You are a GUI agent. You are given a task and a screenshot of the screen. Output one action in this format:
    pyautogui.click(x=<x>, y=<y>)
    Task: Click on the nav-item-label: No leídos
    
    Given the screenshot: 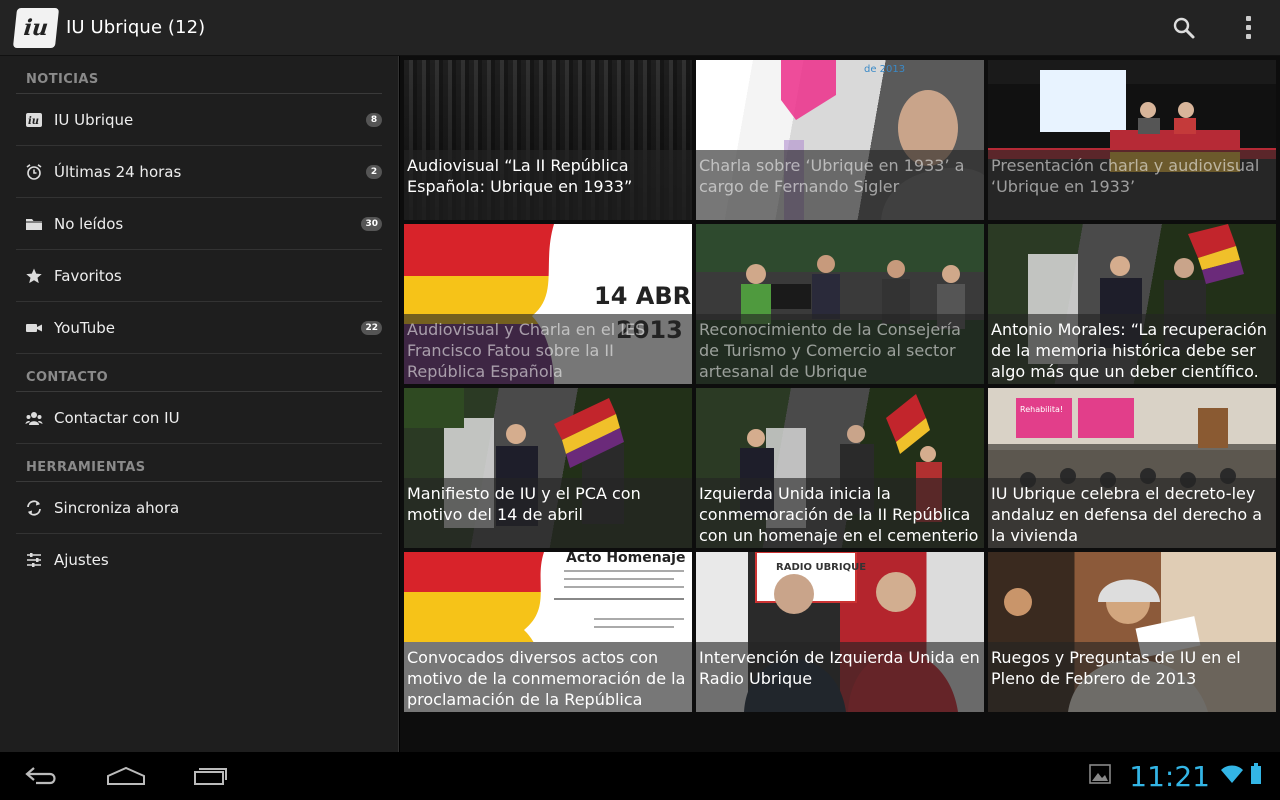 What is the action you would take?
    pyautogui.click(x=89, y=223)
    